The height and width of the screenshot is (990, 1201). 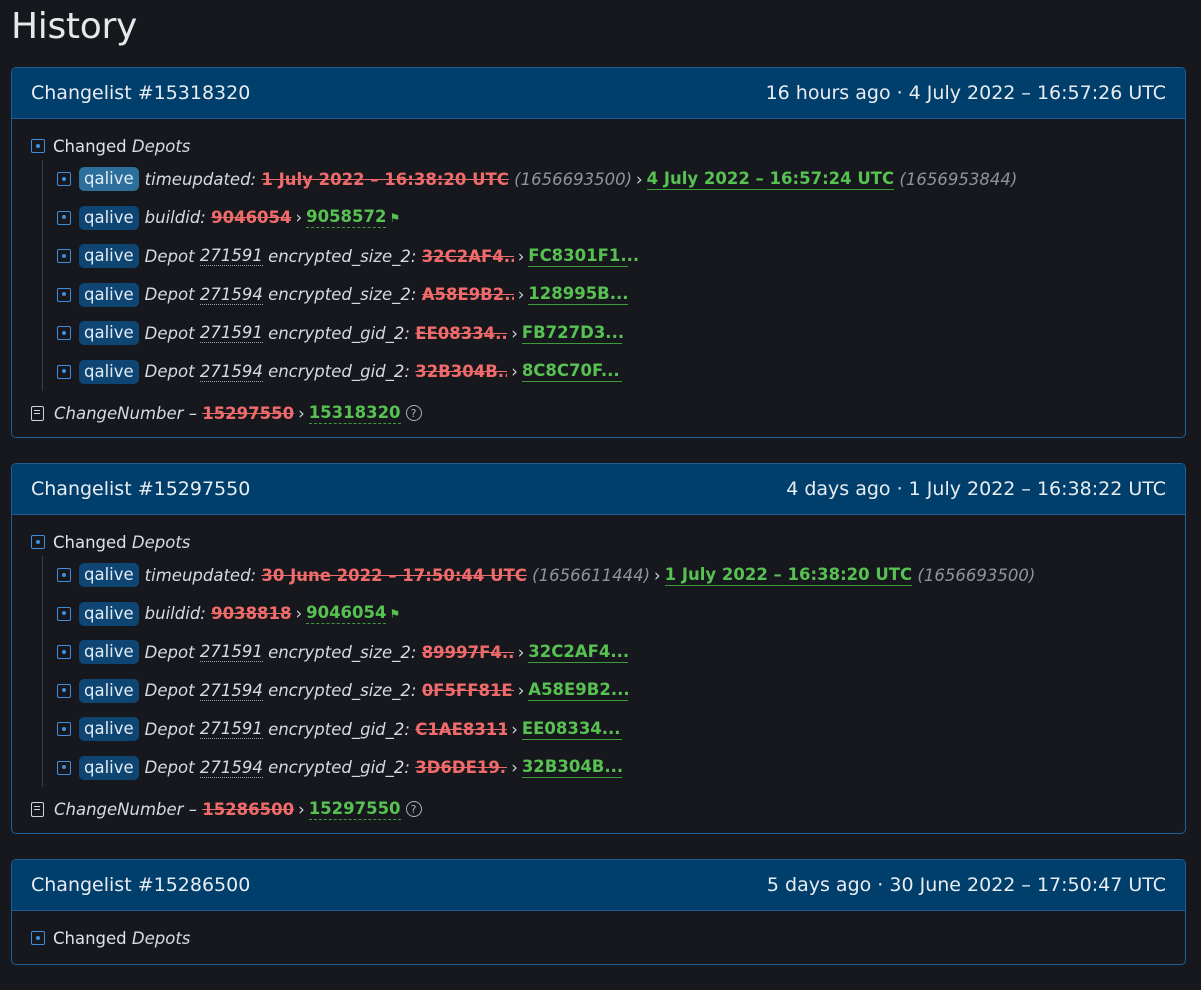 I want to click on new-value: 9058572, so click(x=346, y=218).